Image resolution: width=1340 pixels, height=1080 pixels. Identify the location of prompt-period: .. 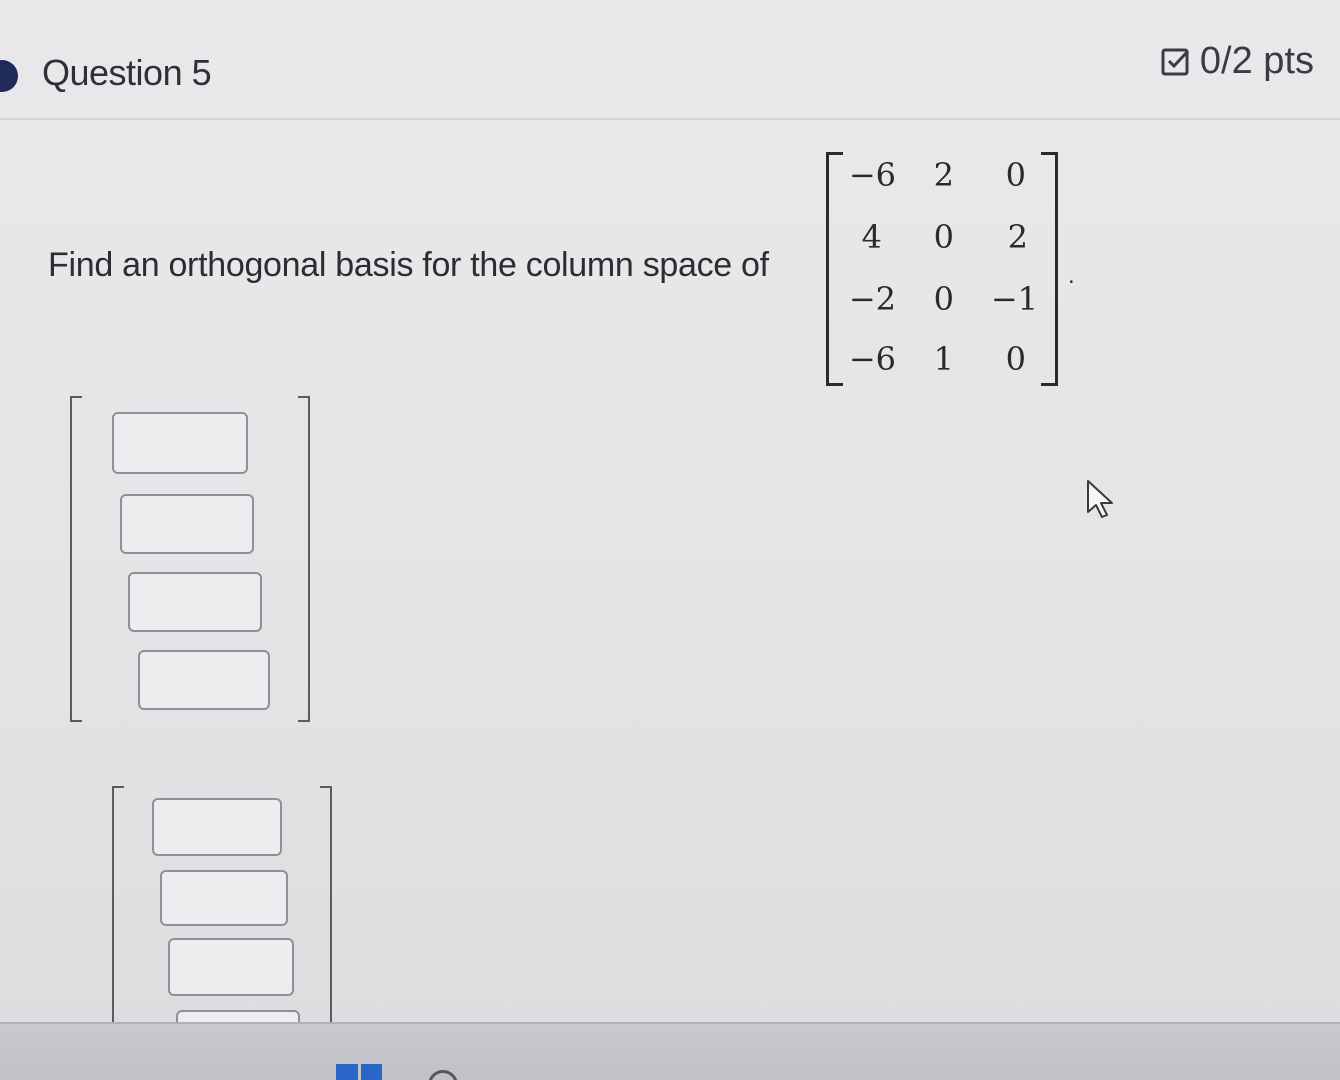
(1071, 275).